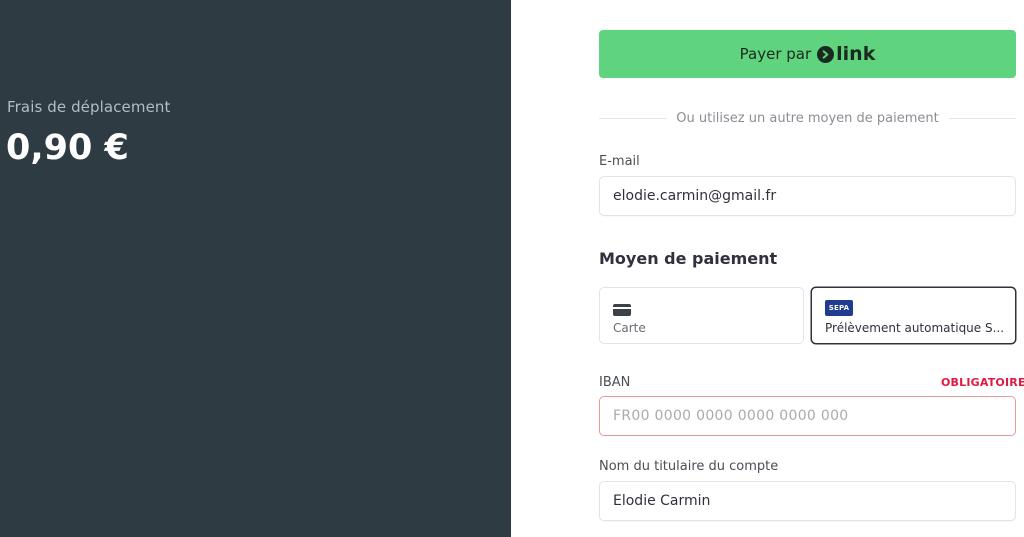 Image resolution: width=1024 pixels, height=537 pixels. I want to click on credit-card-icon, so click(622, 310).